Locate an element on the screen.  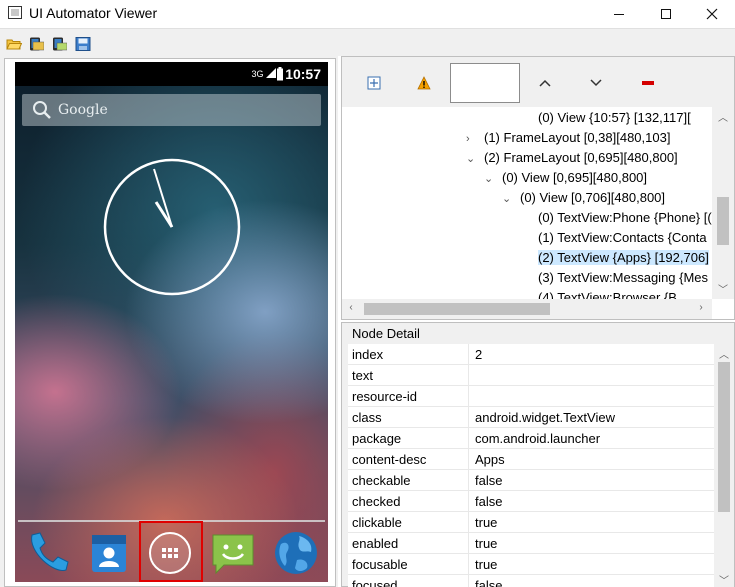
minimize-button is located at coordinates (619, 14).